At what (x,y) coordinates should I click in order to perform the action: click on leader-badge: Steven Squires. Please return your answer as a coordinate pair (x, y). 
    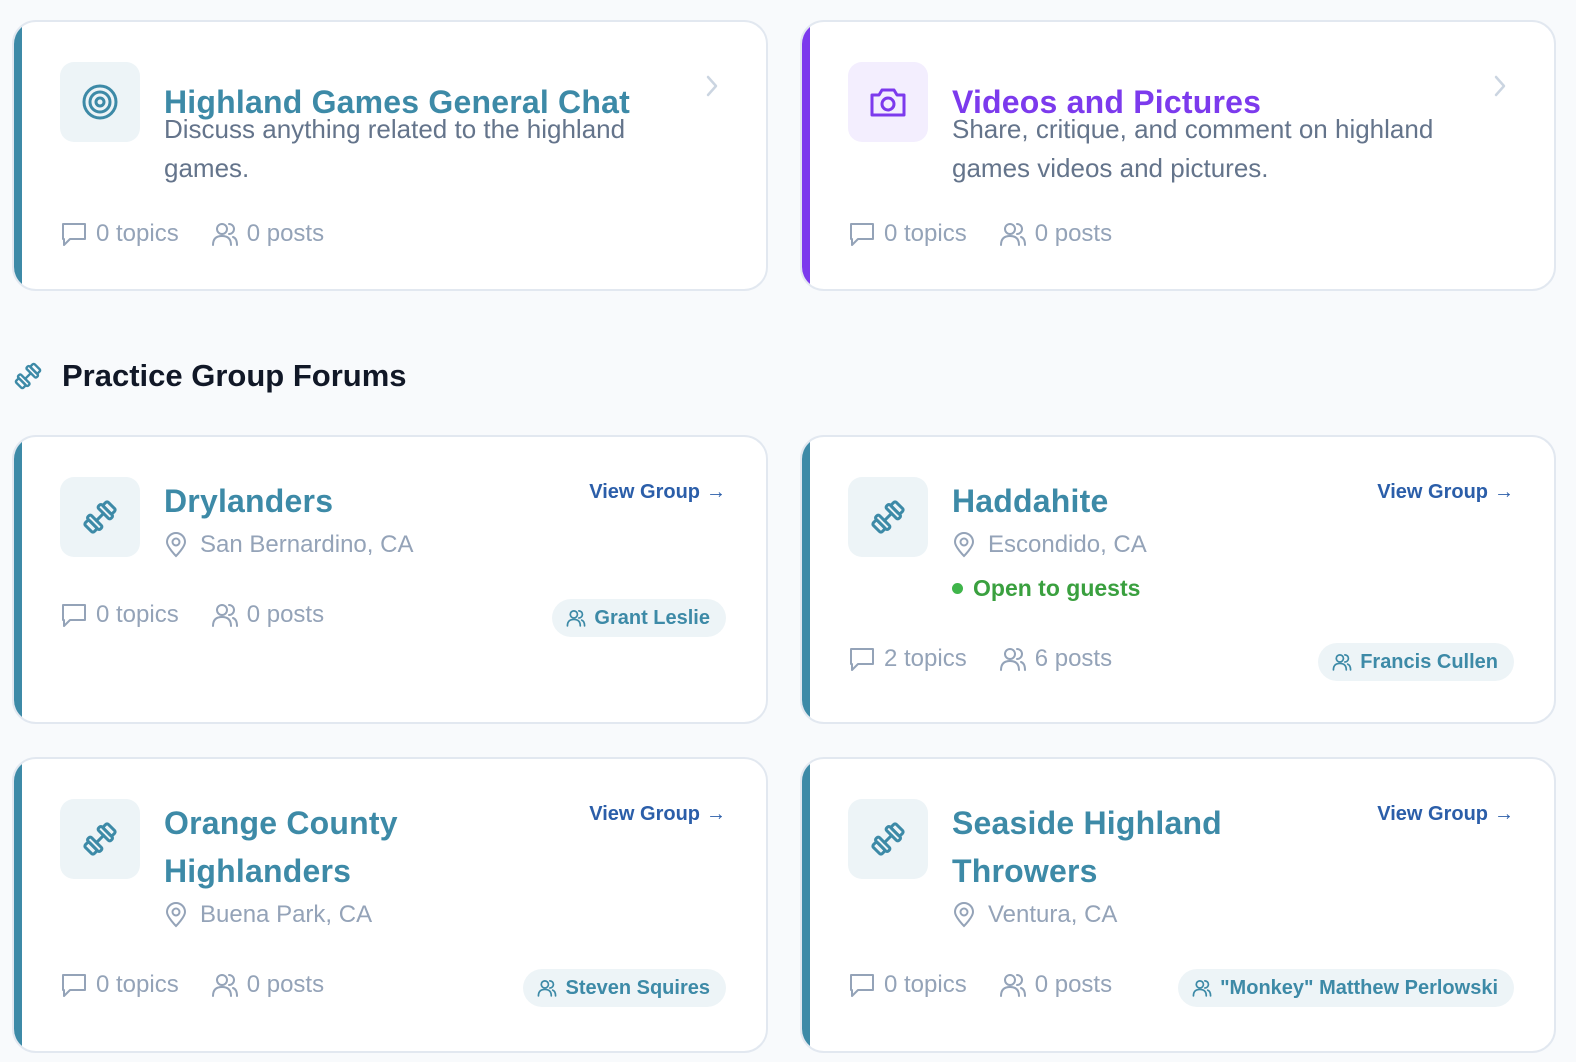
    Looking at the image, I should click on (624, 988).